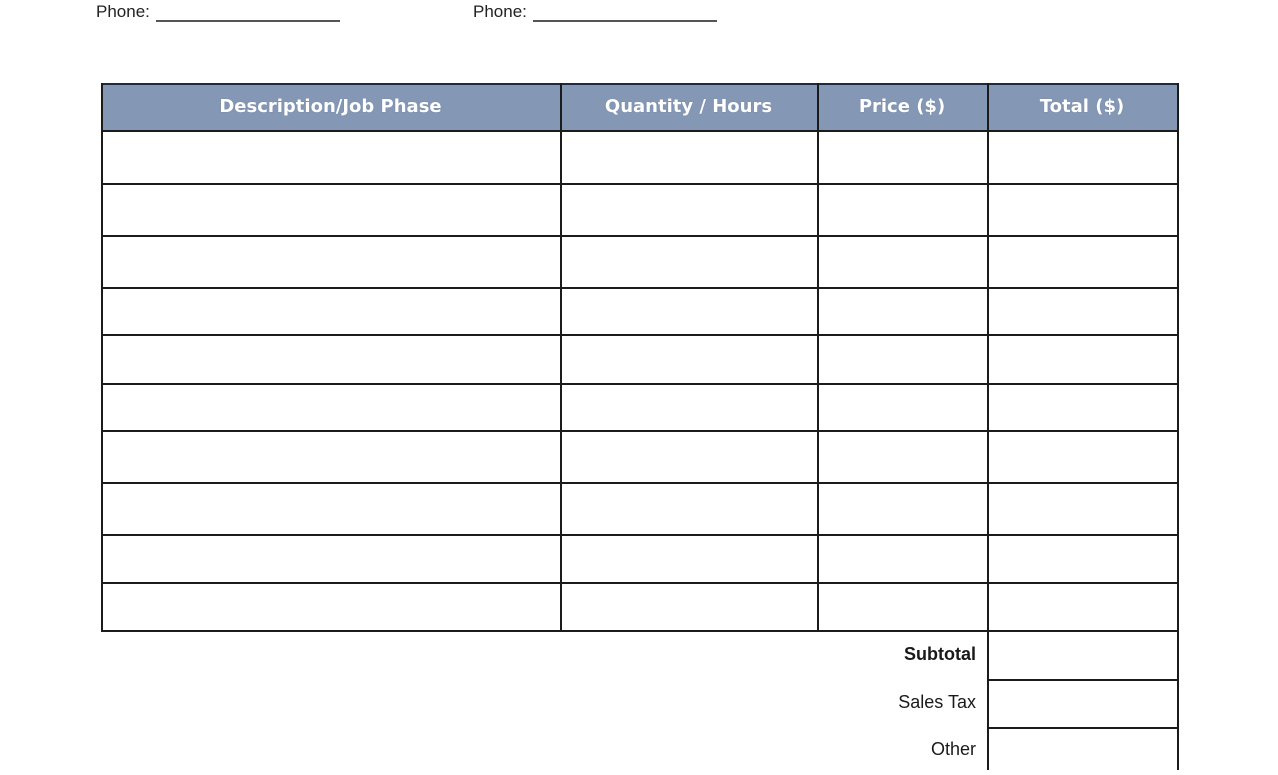 Image resolution: width=1278 pixels, height=775 pixels. I want to click on column-header: Quantity / Hours, so click(688, 106).